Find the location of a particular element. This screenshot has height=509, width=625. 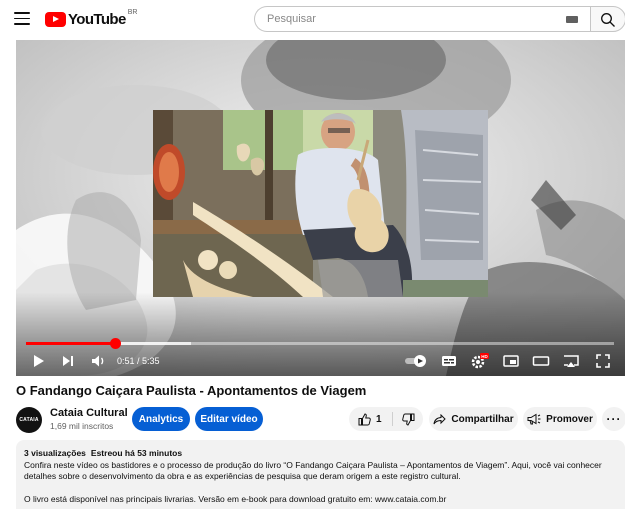

volume-icon is located at coordinates (99, 361).